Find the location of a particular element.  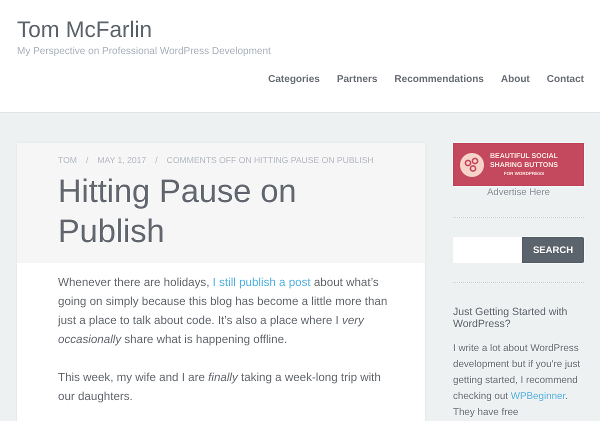

widget-paragraph: I write a lot about WordPress development but if you're just getting started, I recommend checking out WPBeginner. They have free is located at coordinates (517, 381).